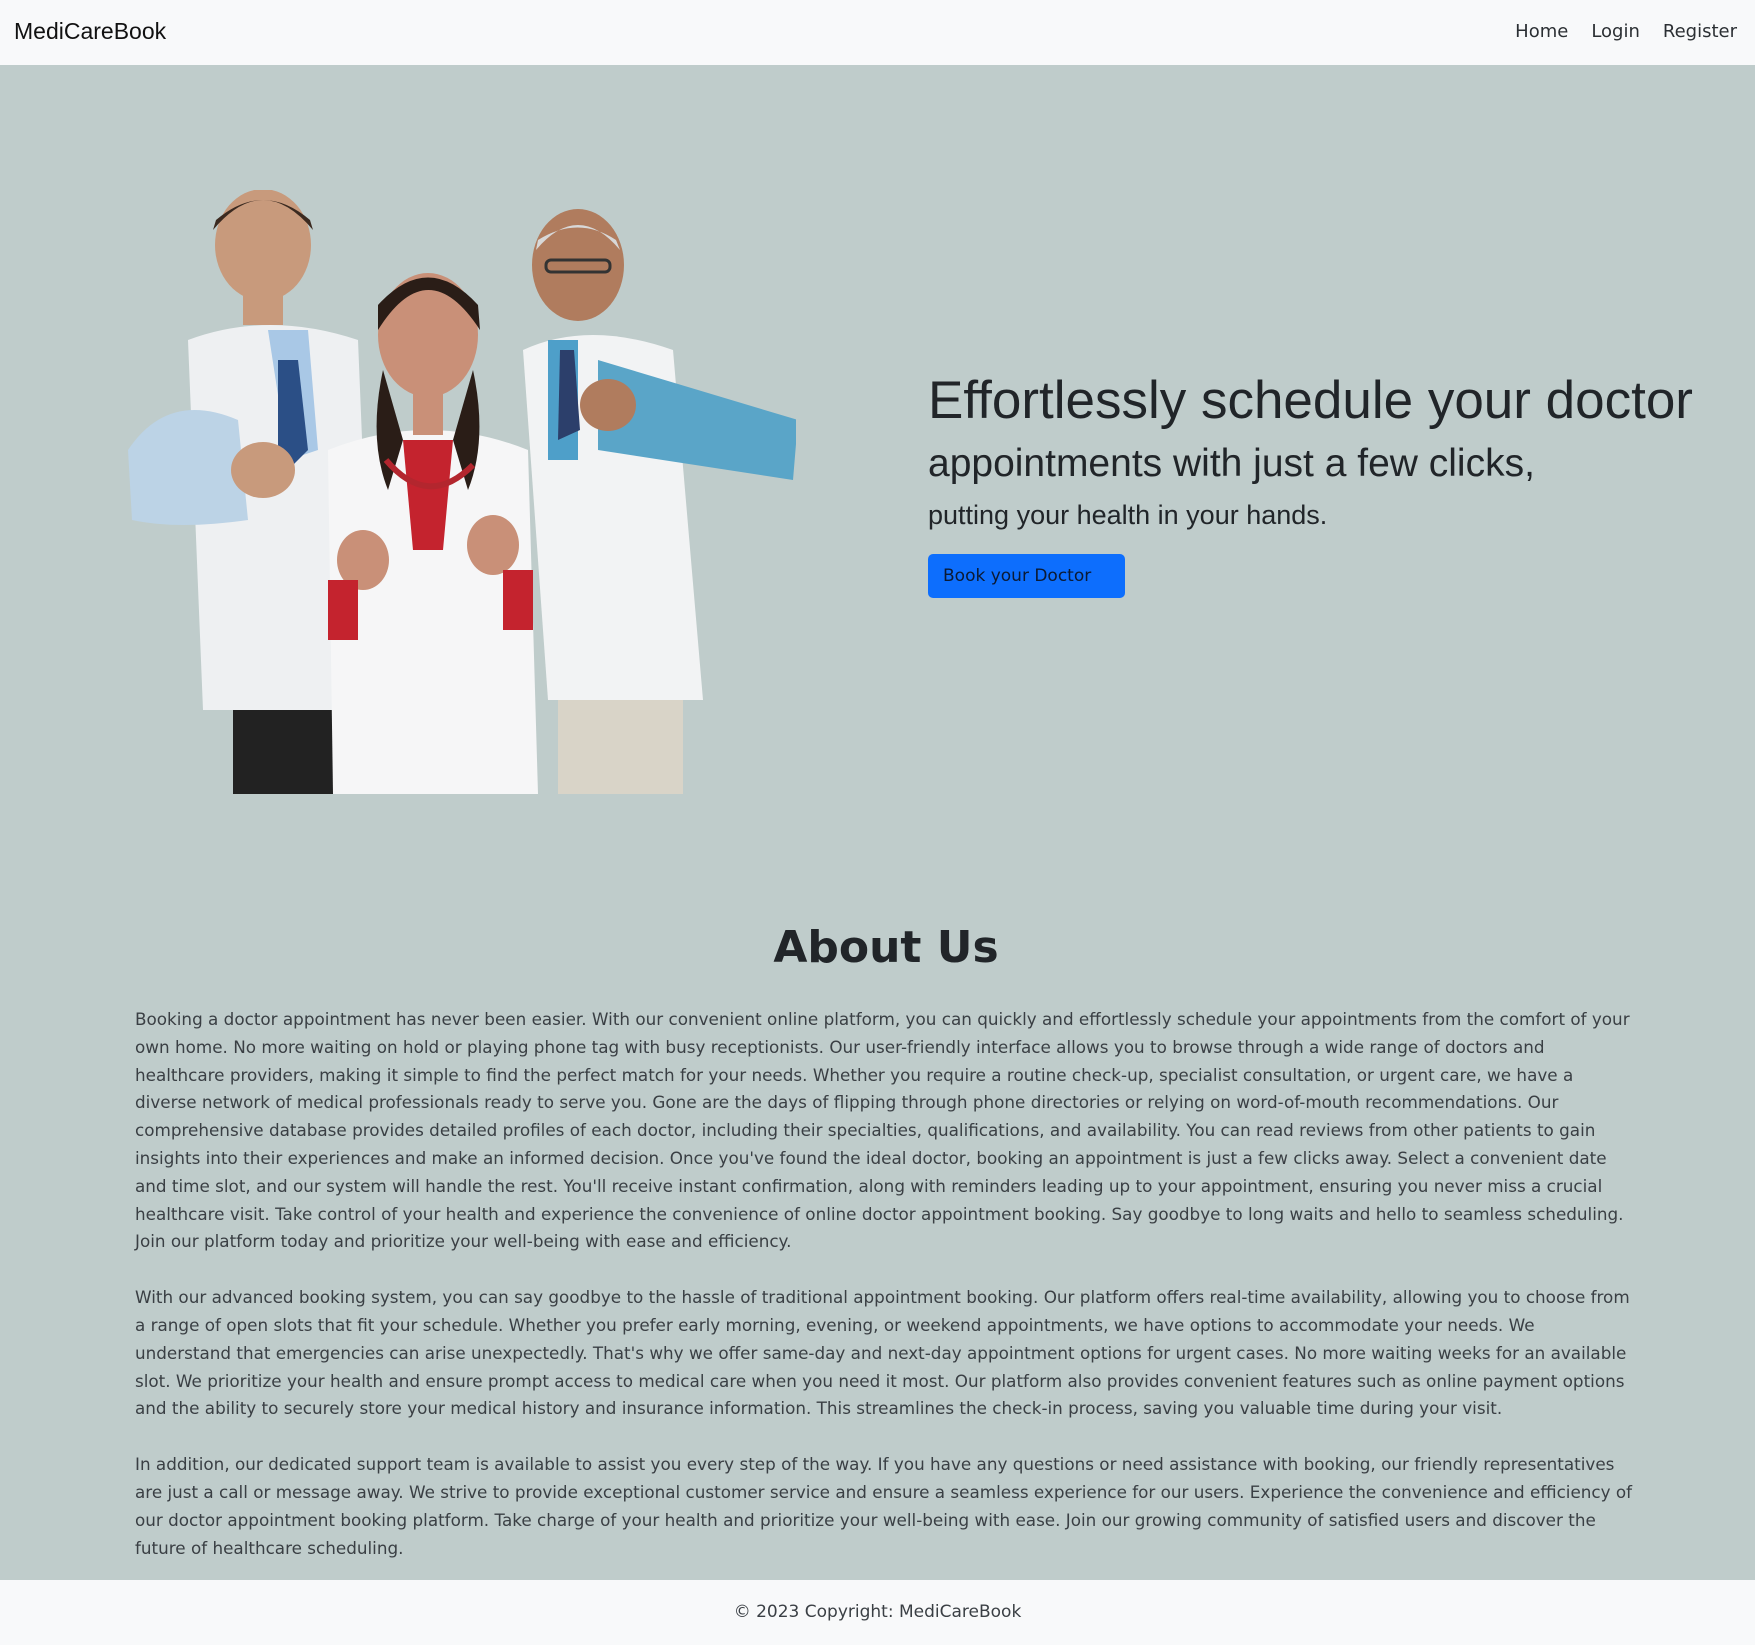 This screenshot has height=1645, width=1755. Describe the element at coordinates (1310, 400) in the screenshot. I see `hero-headline: Effortlessly schedule your doctor` at that location.